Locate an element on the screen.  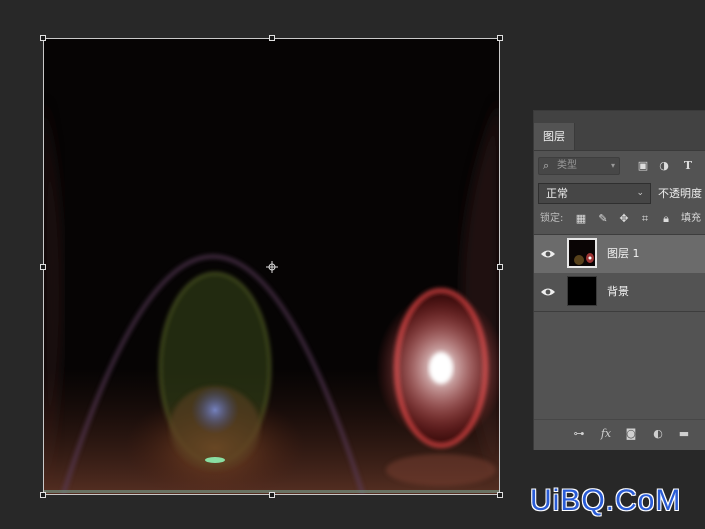
chevron-down-icon: ▾ is located at coordinates (612, 165).